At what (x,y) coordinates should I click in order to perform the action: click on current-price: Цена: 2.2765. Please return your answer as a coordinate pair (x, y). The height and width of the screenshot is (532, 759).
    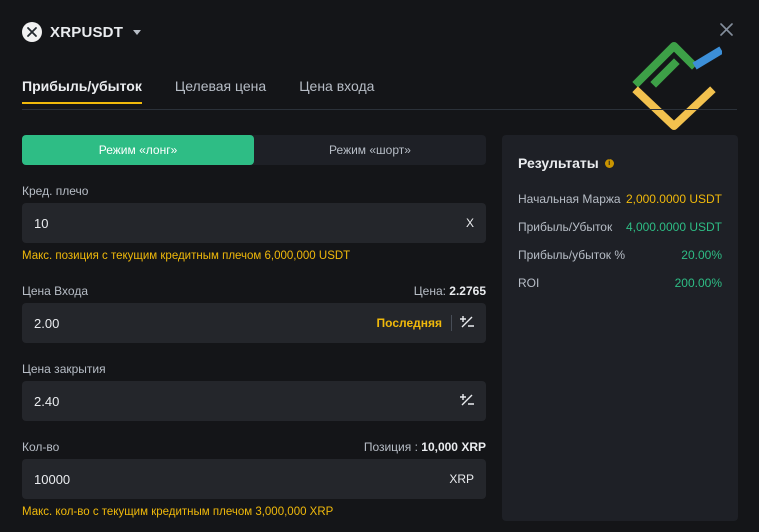
    Looking at the image, I should click on (450, 291).